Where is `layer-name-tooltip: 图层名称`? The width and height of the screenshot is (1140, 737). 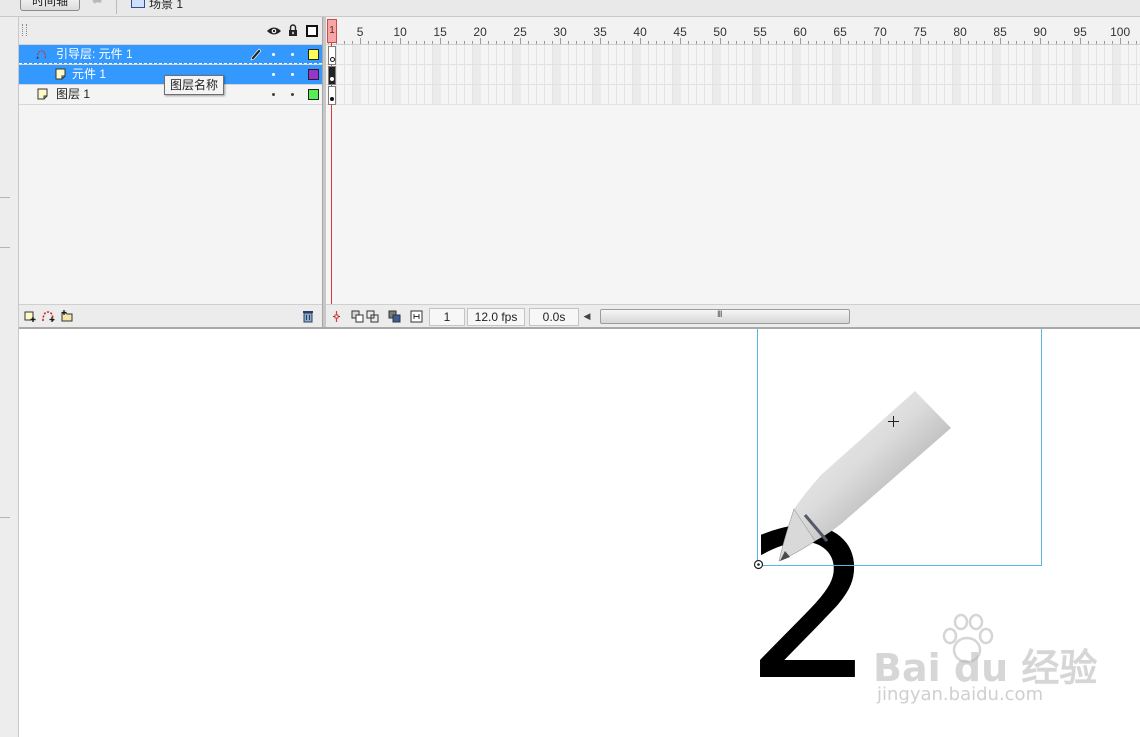 layer-name-tooltip: 图层名称 is located at coordinates (194, 85).